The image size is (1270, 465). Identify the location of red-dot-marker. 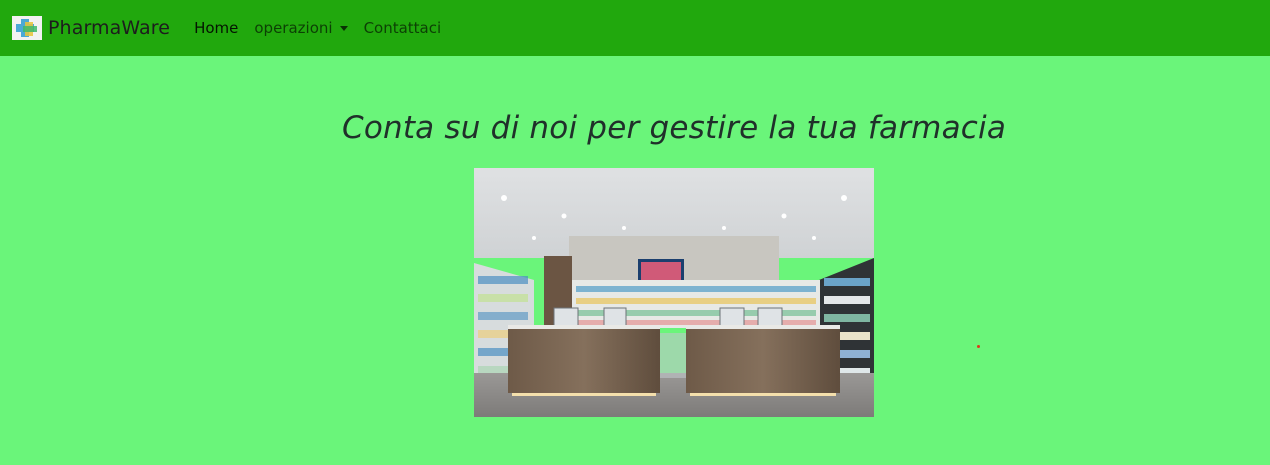
(978, 346).